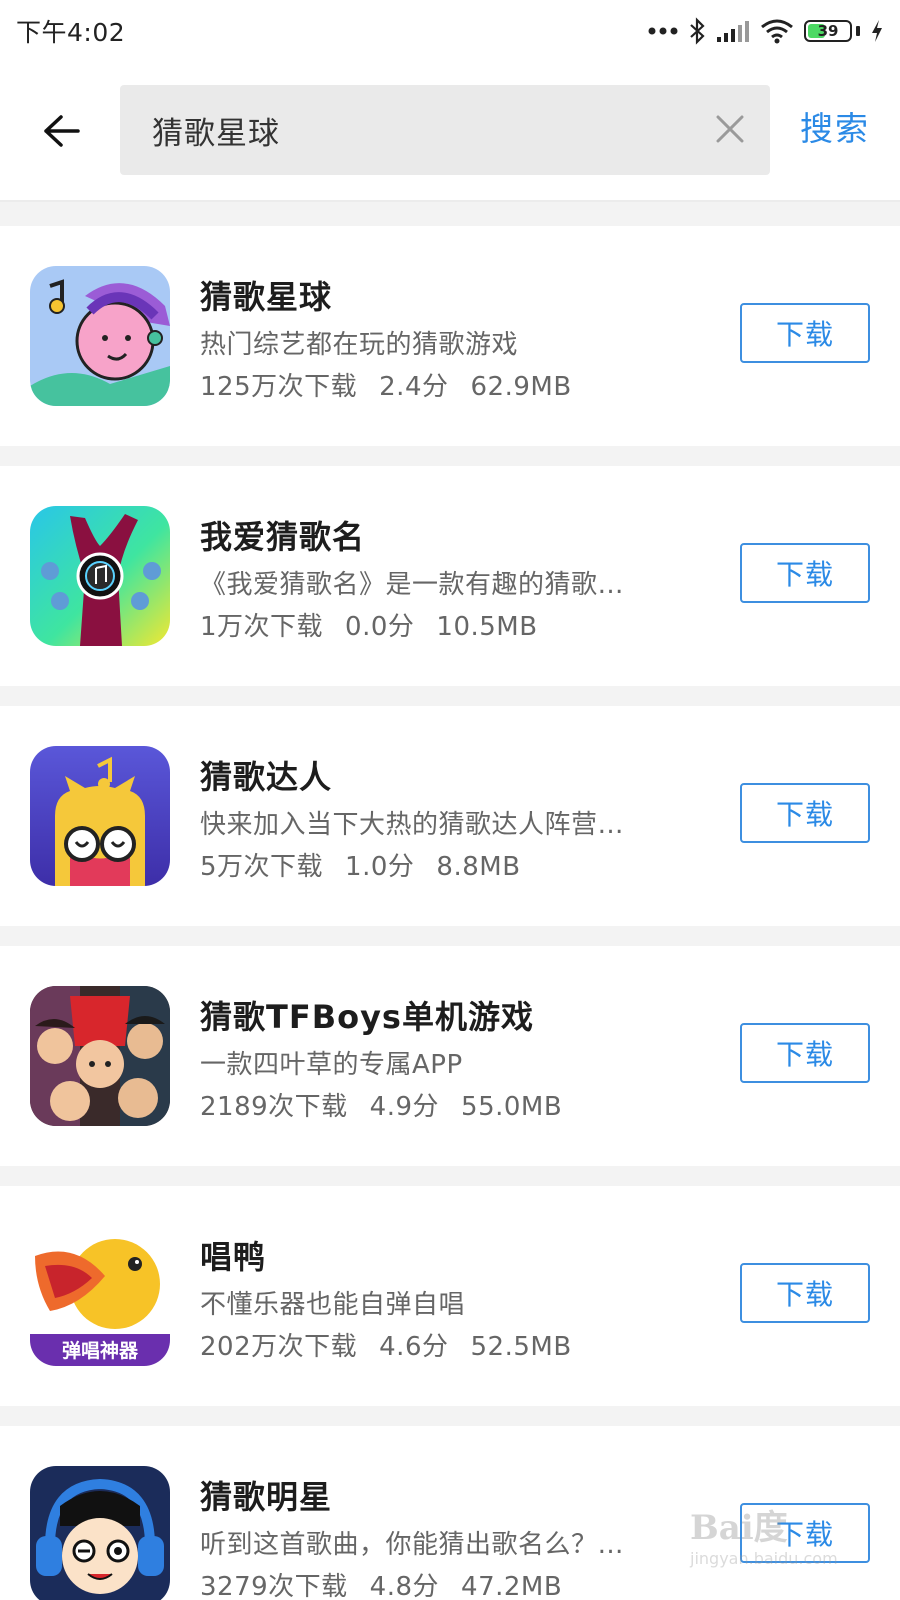 The image size is (900, 1600). What do you see at coordinates (331, 1065) in the screenshot?
I see `app-description: 一款四叶草的专属APP` at bounding box center [331, 1065].